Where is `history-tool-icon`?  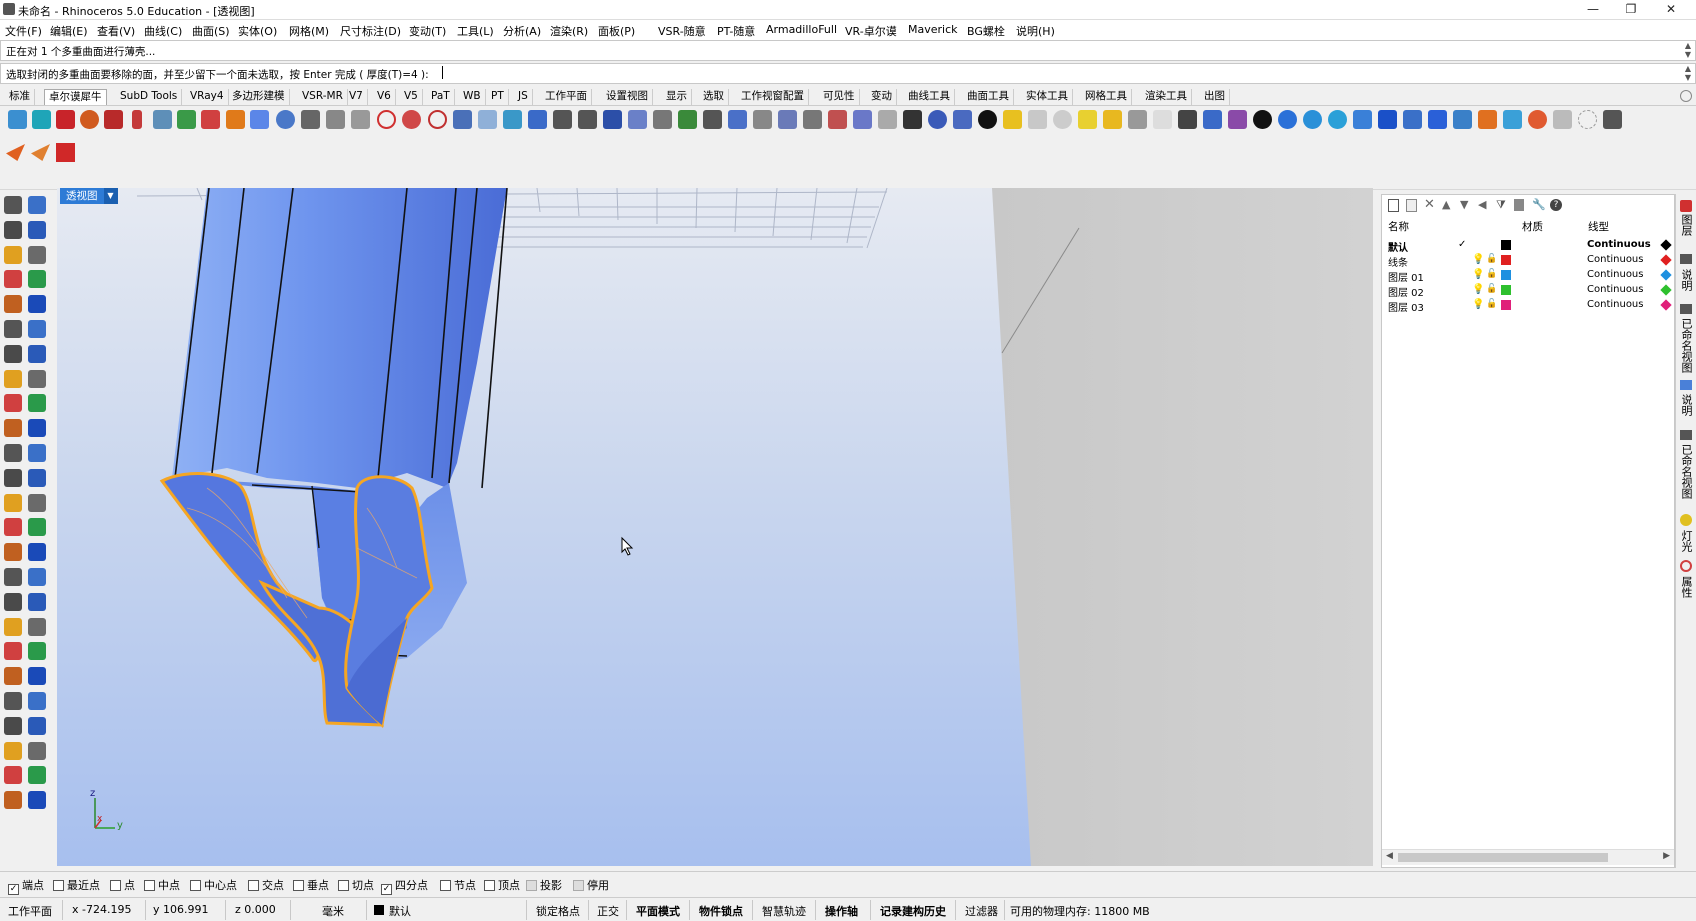 history-tool-icon is located at coordinates (37, 527).